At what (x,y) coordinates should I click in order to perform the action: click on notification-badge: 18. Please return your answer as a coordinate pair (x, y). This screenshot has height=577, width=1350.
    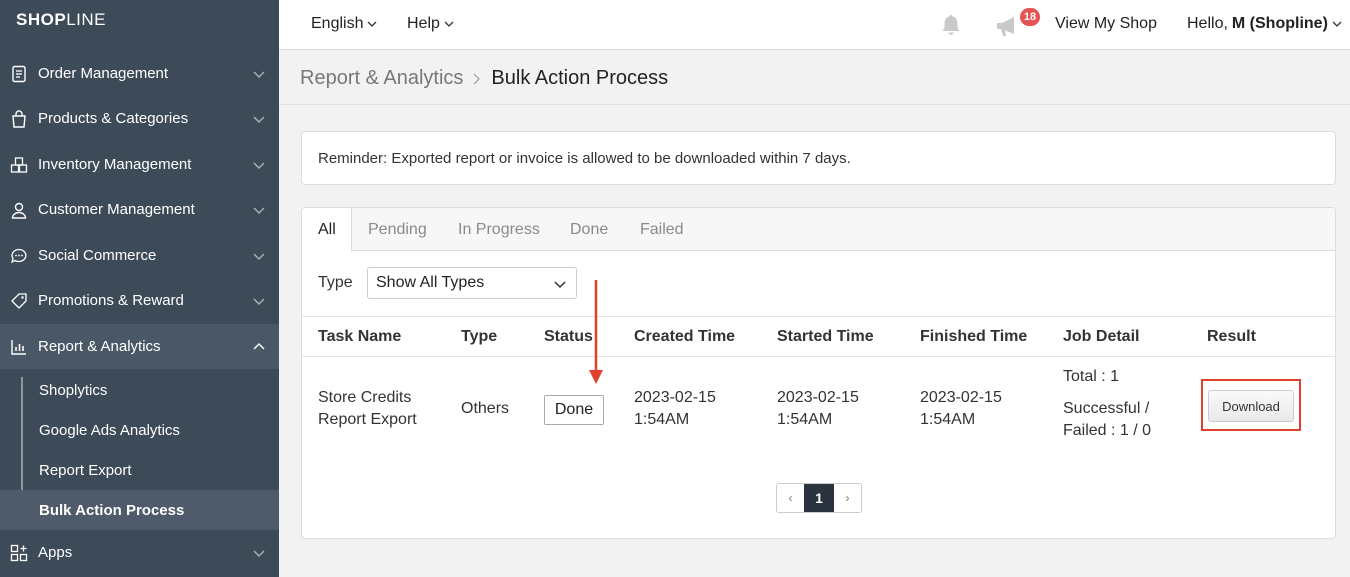
    Looking at the image, I should click on (1030, 17).